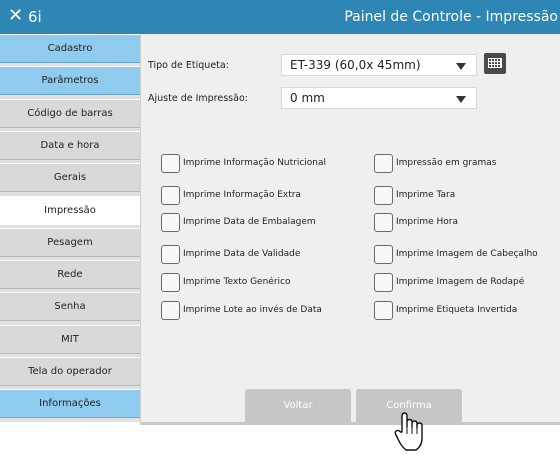  I want to click on checkbox-label: Imprime Tara, so click(426, 195).